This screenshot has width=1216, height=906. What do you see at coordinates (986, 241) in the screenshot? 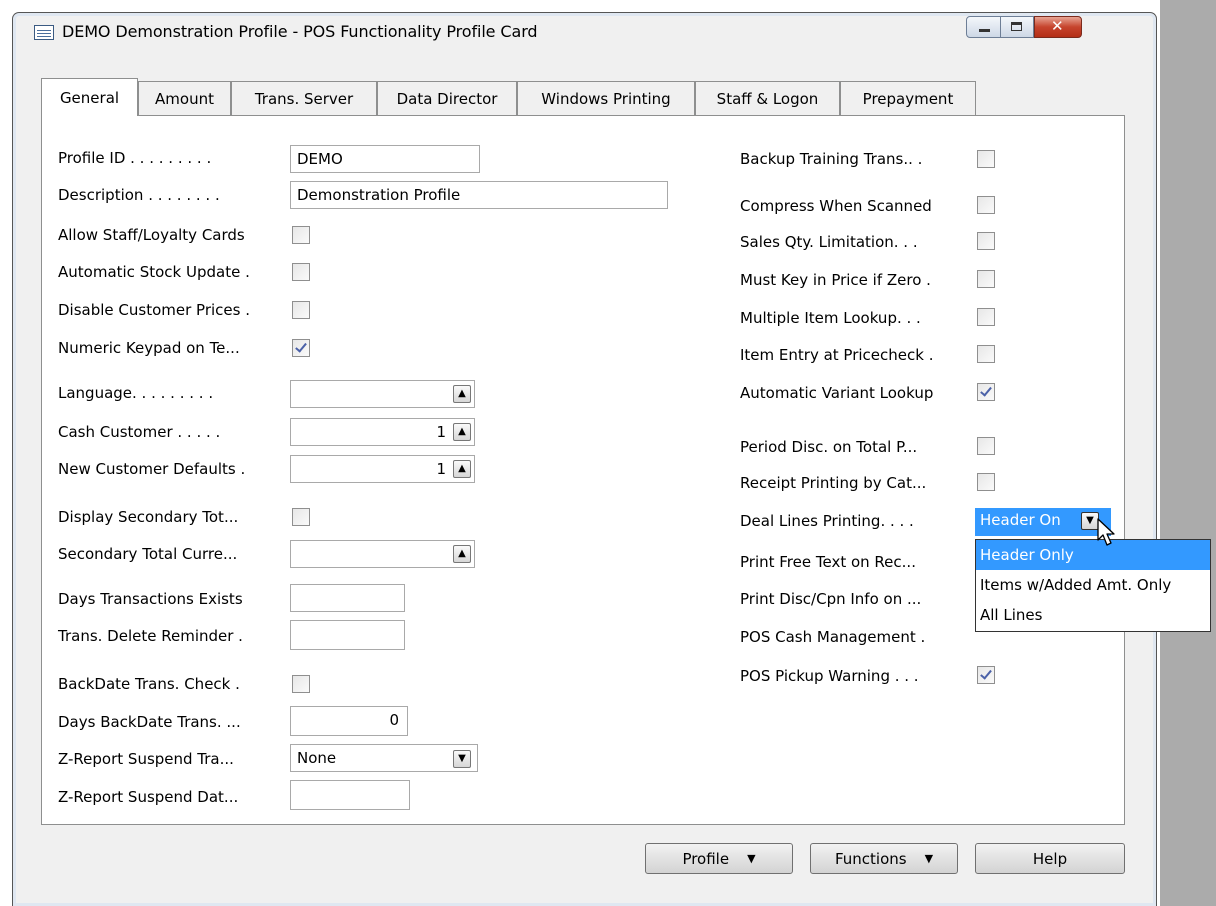
I see `sales-qty-limitation-checkbox` at bounding box center [986, 241].